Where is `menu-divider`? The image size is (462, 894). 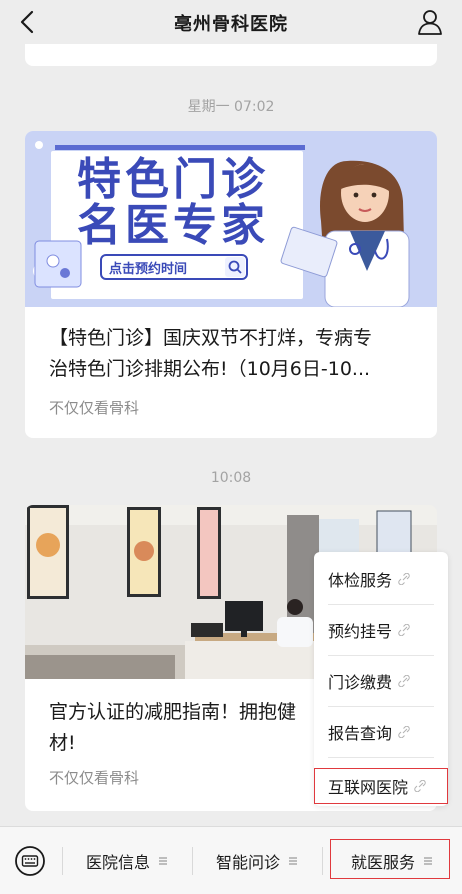
menu-divider is located at coordinates (381, 757).